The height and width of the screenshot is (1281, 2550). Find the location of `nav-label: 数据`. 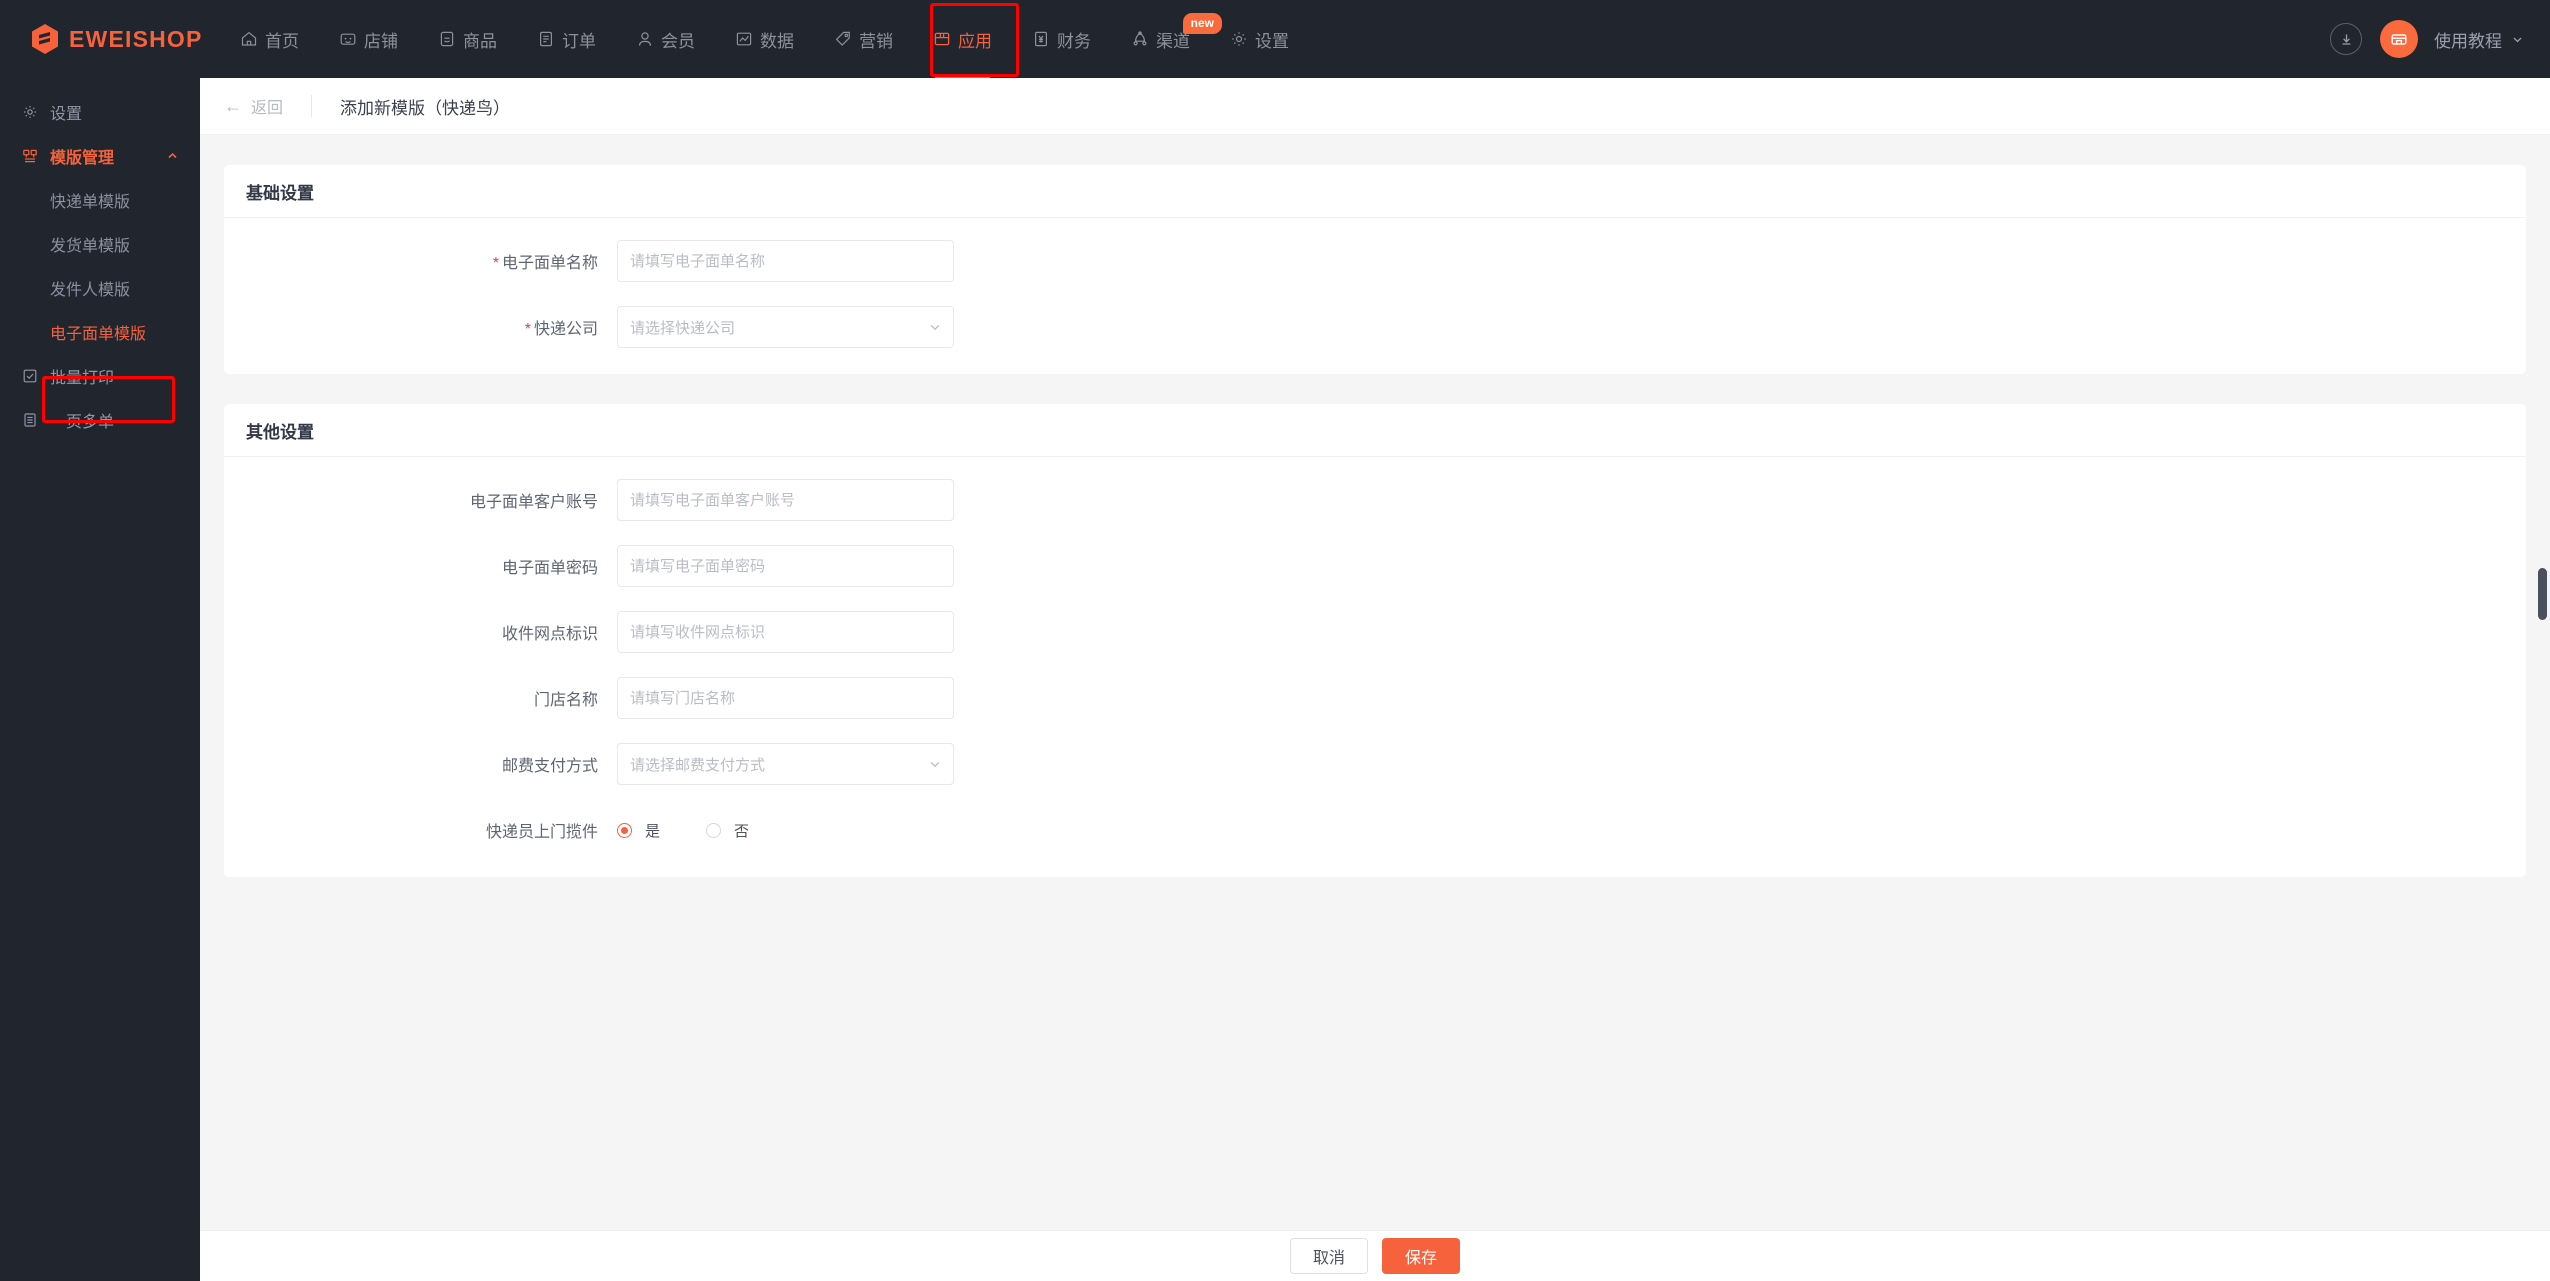

nav-label: 数据 is located at coordinates (777, 41).